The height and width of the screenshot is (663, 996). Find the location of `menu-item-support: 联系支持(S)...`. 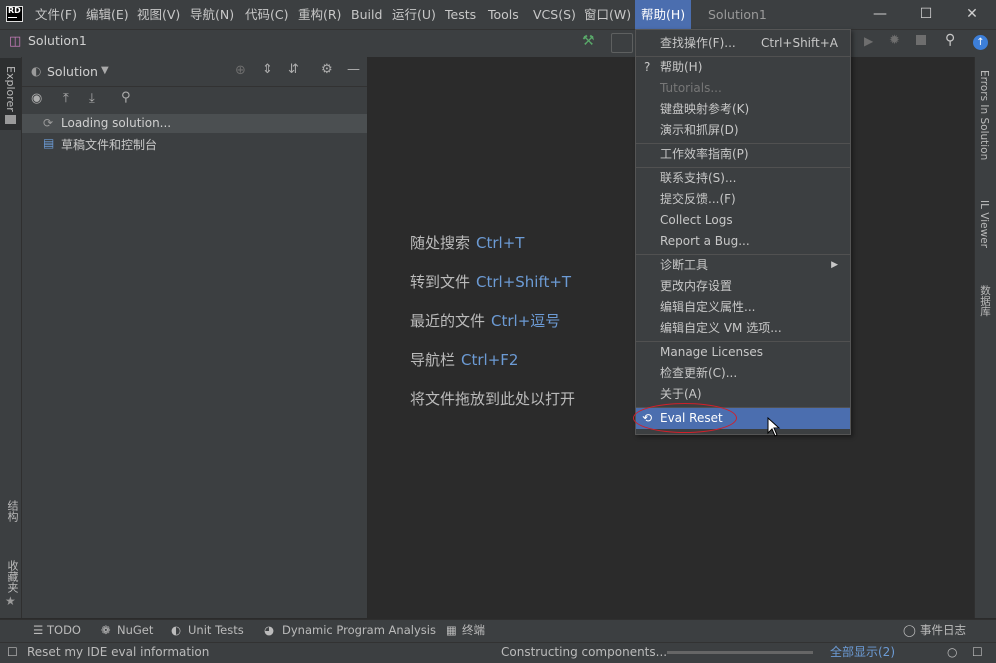

menu-item-support: 联系支持(S)... is located at coordinates (743, 178).